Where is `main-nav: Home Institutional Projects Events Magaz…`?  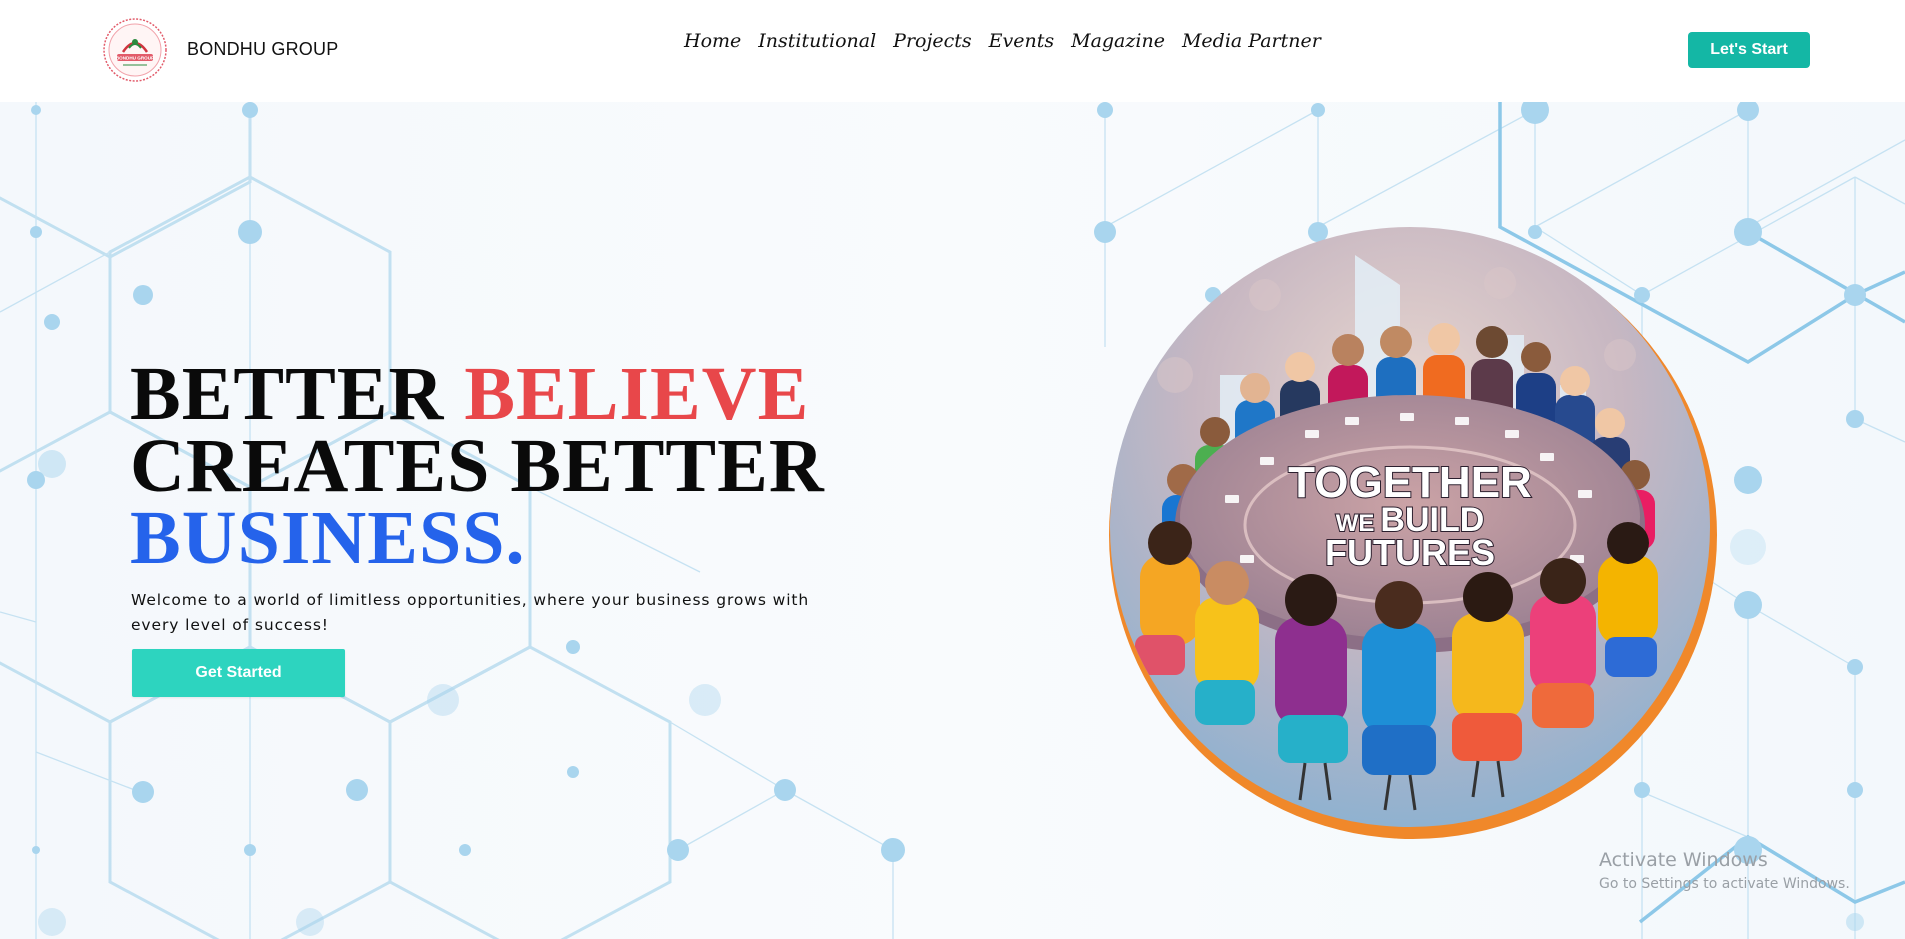
main-nav: Home Institutional Projects Events Magaz… is located at coordinates (1002, 41).